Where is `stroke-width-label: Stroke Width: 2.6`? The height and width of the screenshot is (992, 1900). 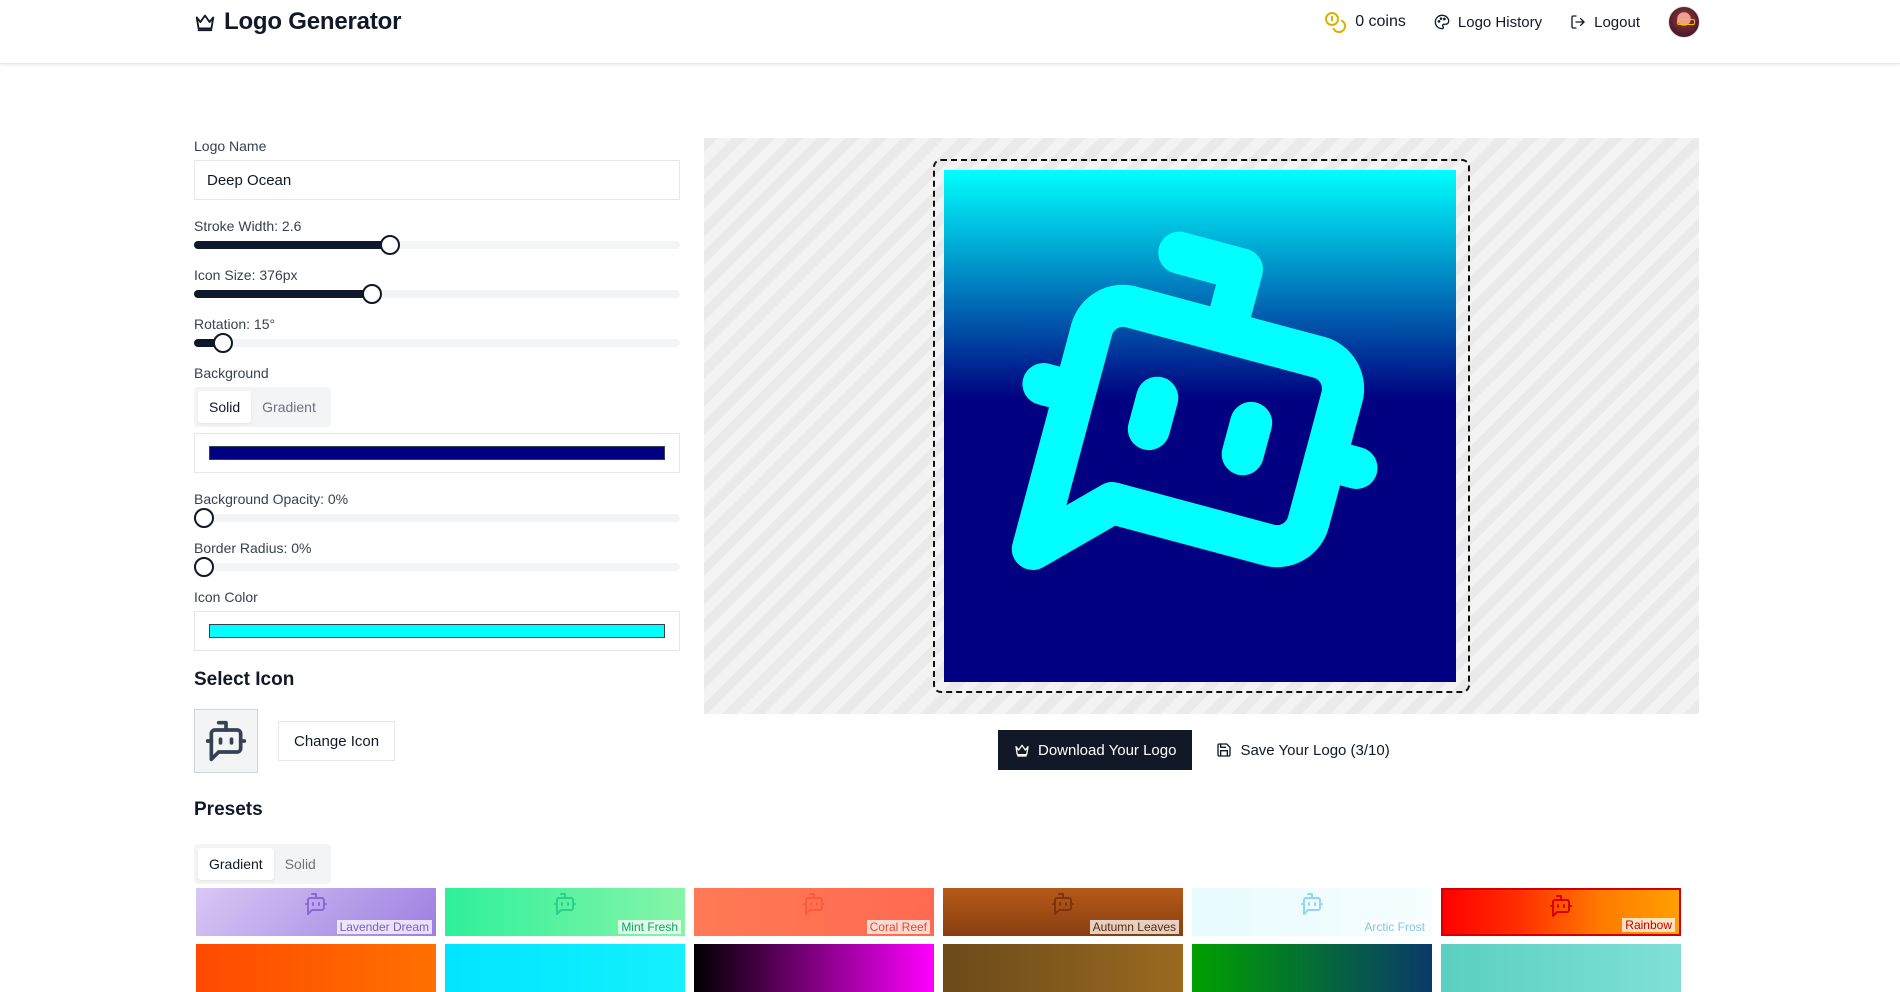
stroke-width-label: Stroke Width: 2.6 is located at coordinates (248, 226).